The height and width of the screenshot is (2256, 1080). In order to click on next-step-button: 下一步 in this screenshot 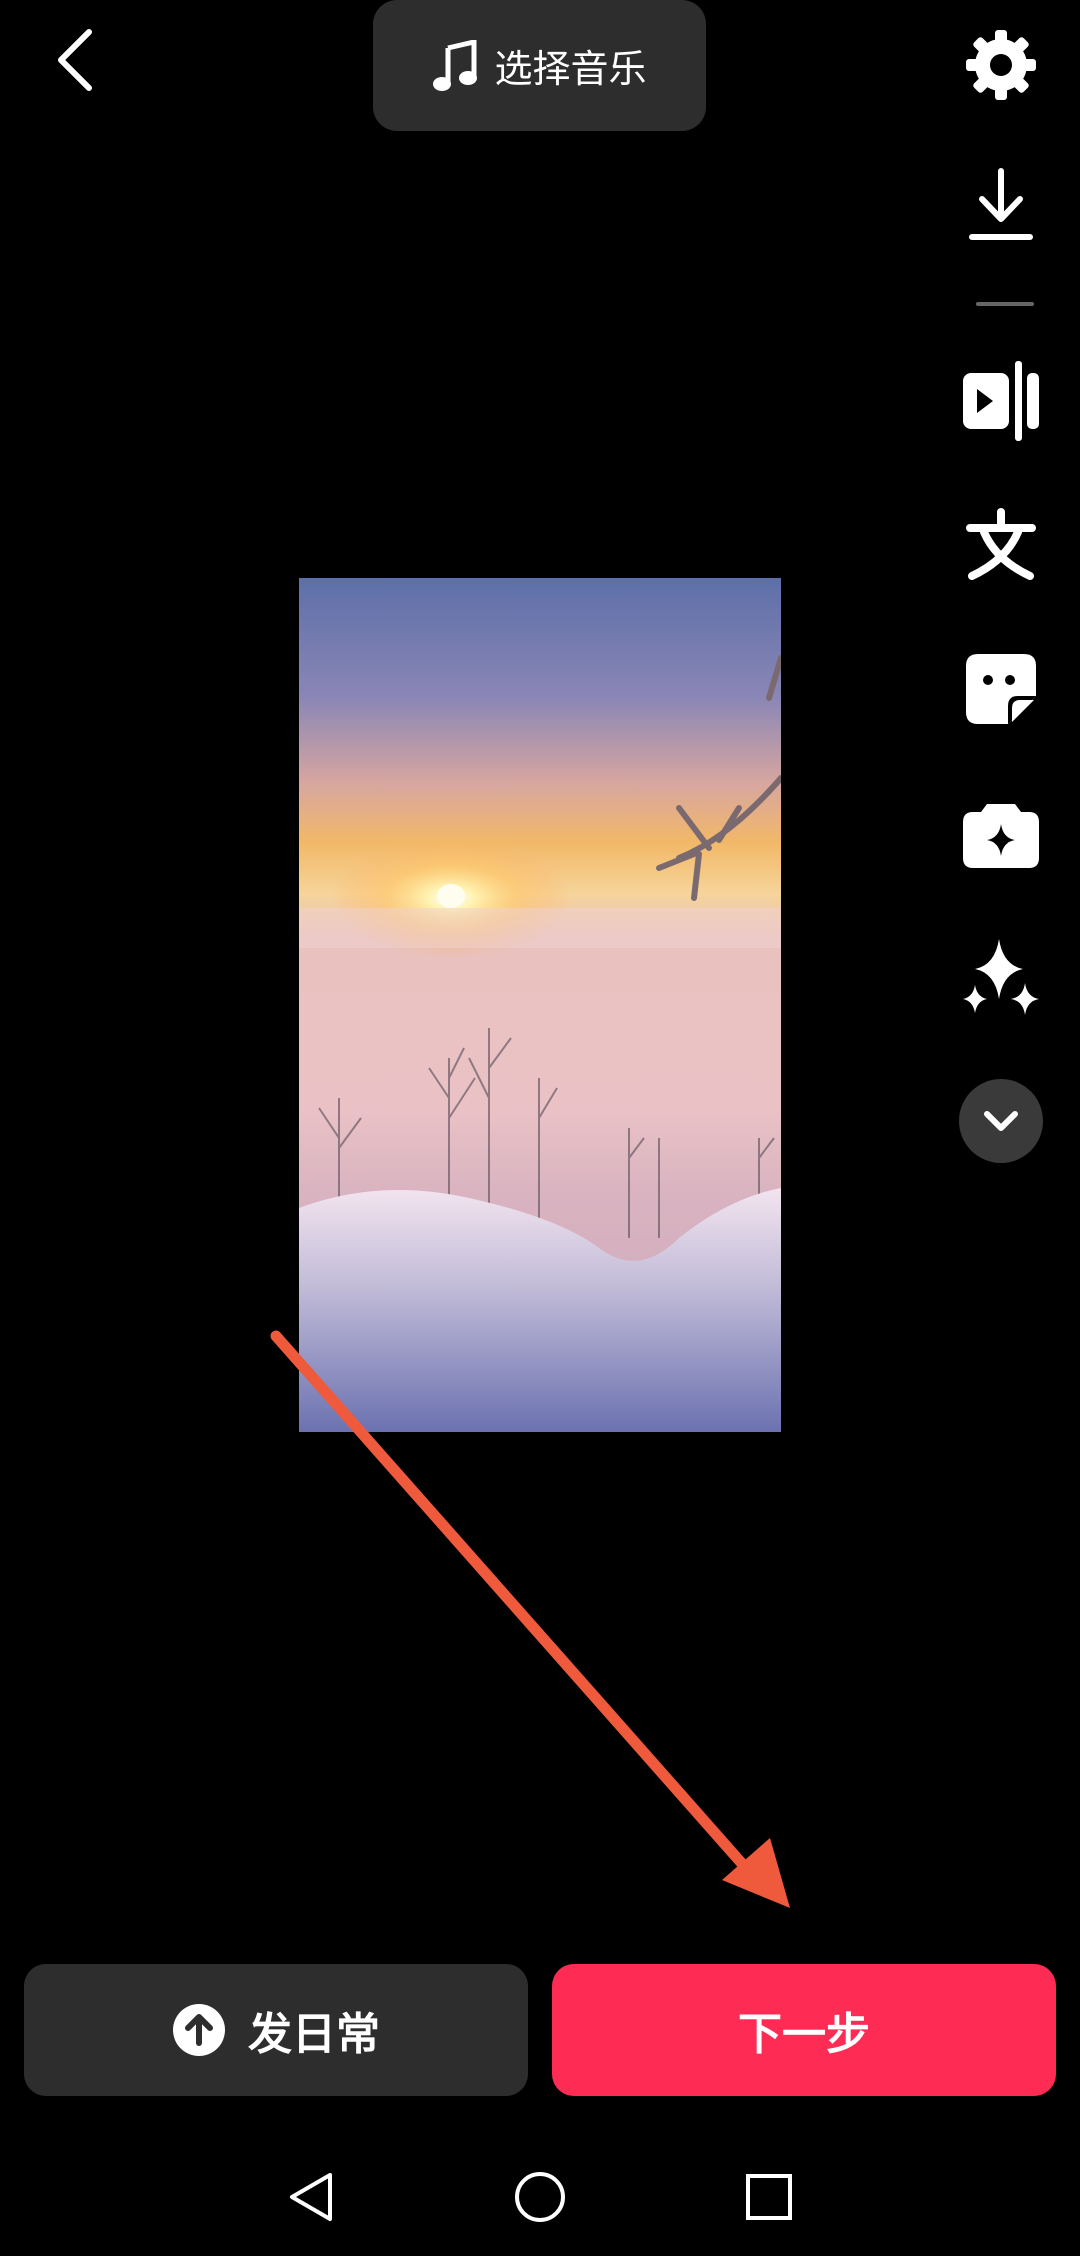, I will do `click(804, 2030)`.